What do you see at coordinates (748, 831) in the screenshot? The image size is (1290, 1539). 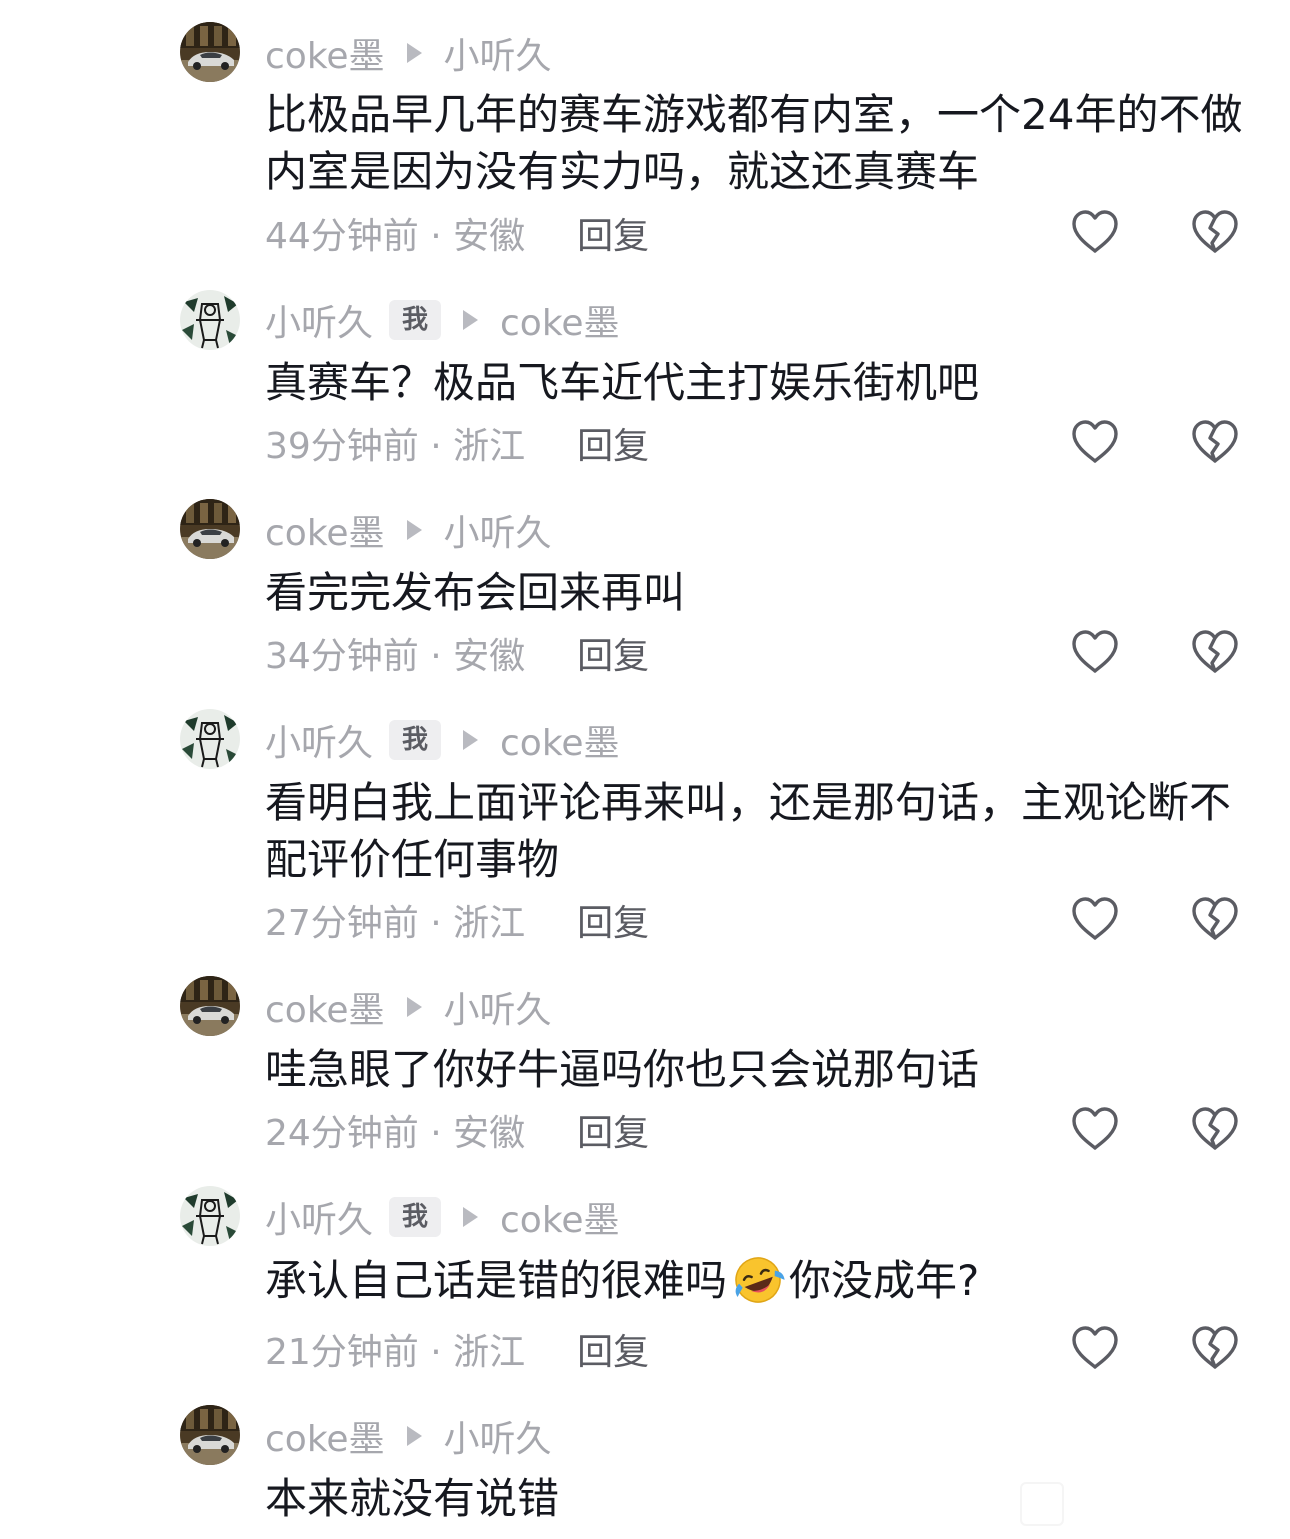 I see `comment-text: 看明白我上面评论再来叫，还是那句话，主观论断不配评价任何事物` at bounding box center [748, 831].